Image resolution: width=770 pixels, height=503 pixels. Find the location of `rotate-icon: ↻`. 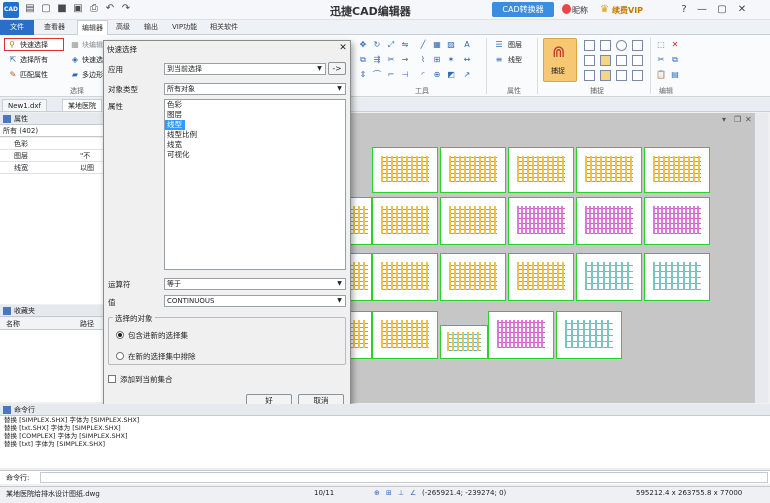

rotate-icon: ↻ is located at coordinates (377, 45).